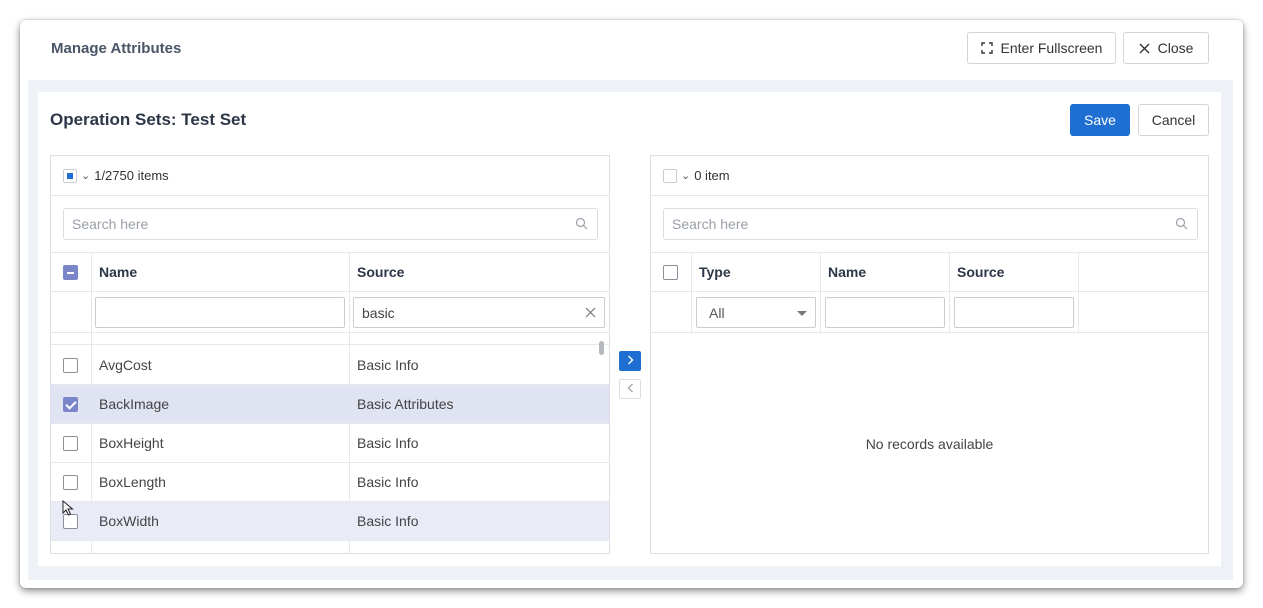 The image size is (1263, 608). Describe the element at coordinates (670, 175) in the screenshot. I see `target-select-all-checkbox` at that location.